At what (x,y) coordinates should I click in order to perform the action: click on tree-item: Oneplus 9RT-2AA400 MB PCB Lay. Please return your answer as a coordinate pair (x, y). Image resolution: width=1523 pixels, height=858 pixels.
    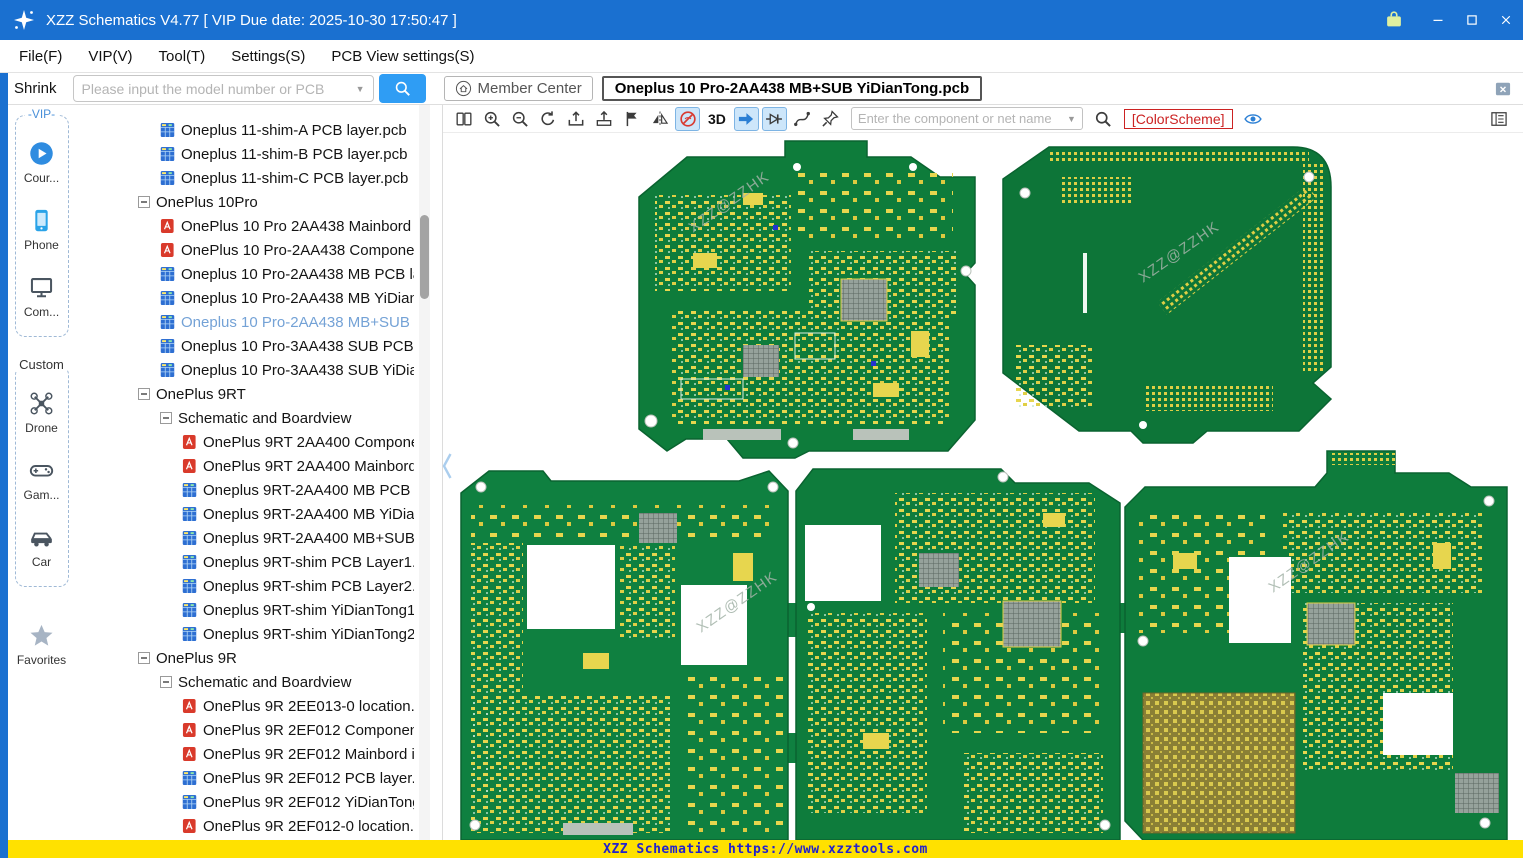
    Looking at the image, I should click on (244, 490).